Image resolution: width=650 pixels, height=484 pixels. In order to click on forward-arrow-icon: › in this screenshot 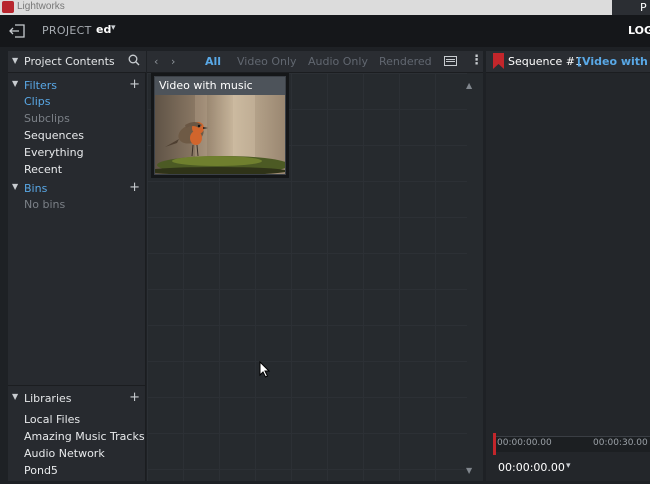, I will do `click(173, 61)`.